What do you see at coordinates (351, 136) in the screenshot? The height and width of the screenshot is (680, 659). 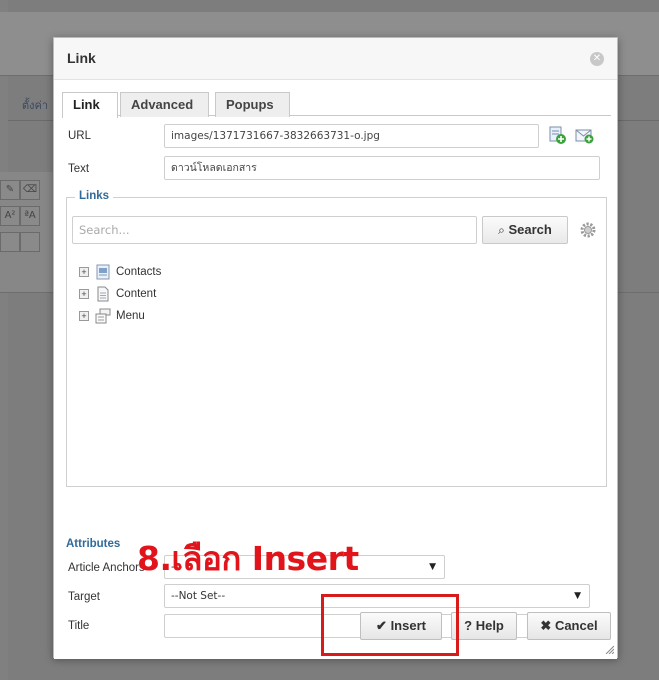 I see `url-input: images/1371731667-3832663731-o.jpg` at bounding box center [351, 136].